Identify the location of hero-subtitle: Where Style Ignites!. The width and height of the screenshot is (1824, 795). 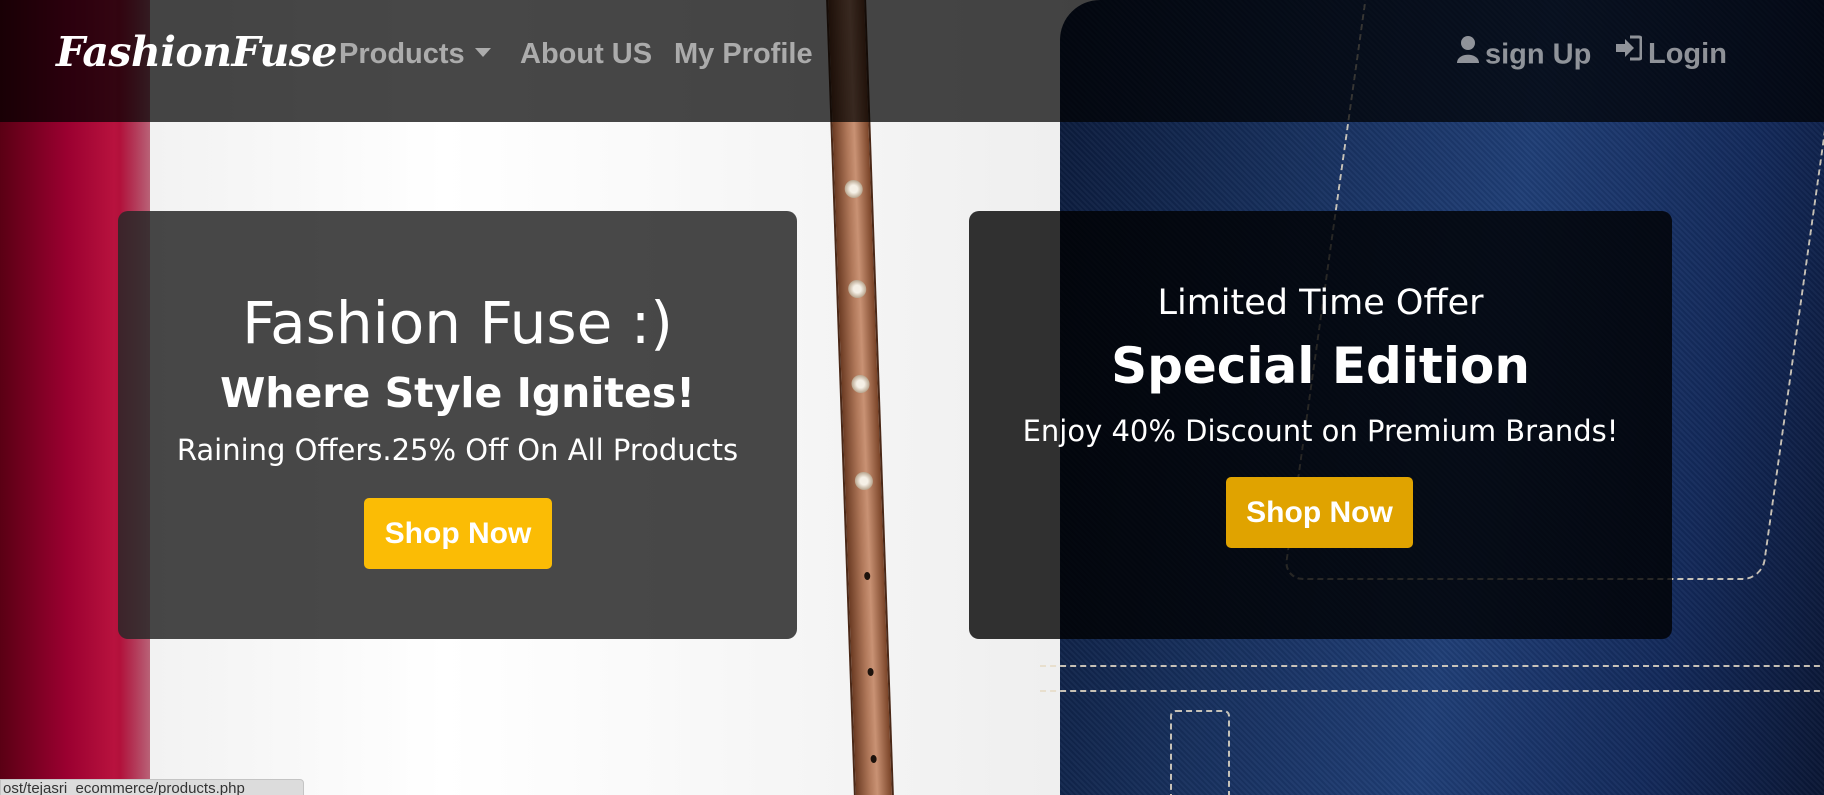
(457, 393).